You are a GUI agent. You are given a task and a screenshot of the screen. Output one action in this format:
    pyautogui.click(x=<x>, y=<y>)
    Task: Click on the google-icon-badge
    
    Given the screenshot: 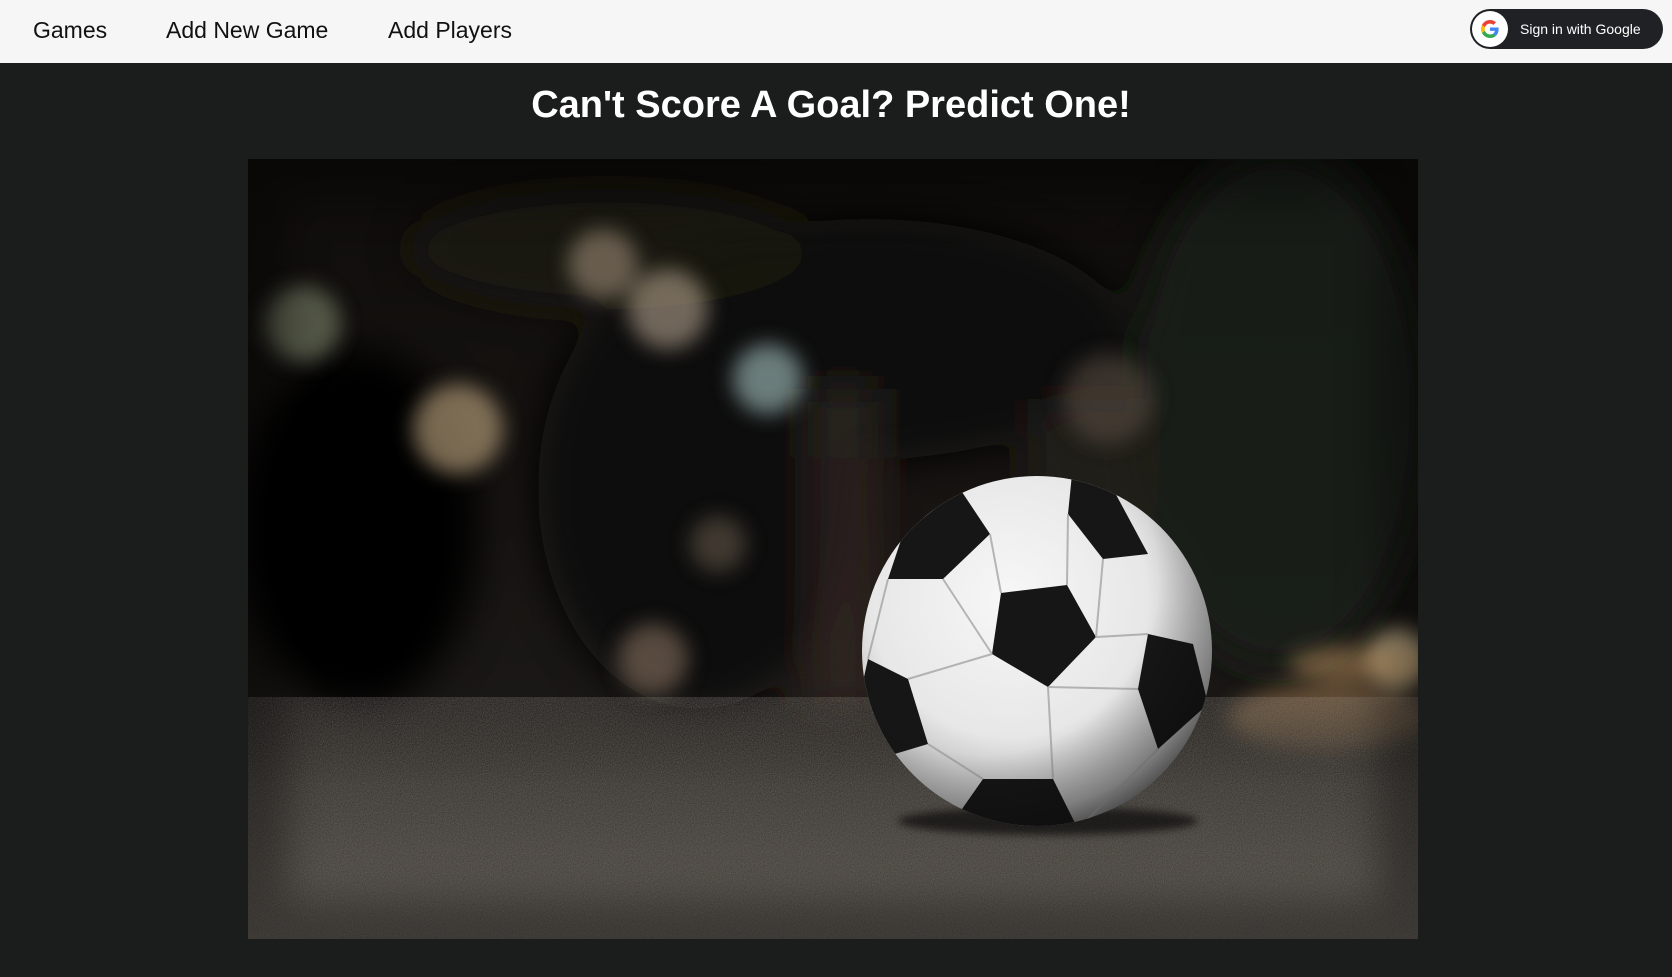 What is the action you would take?
    pyautogui.click(x=1490, y=29)
    